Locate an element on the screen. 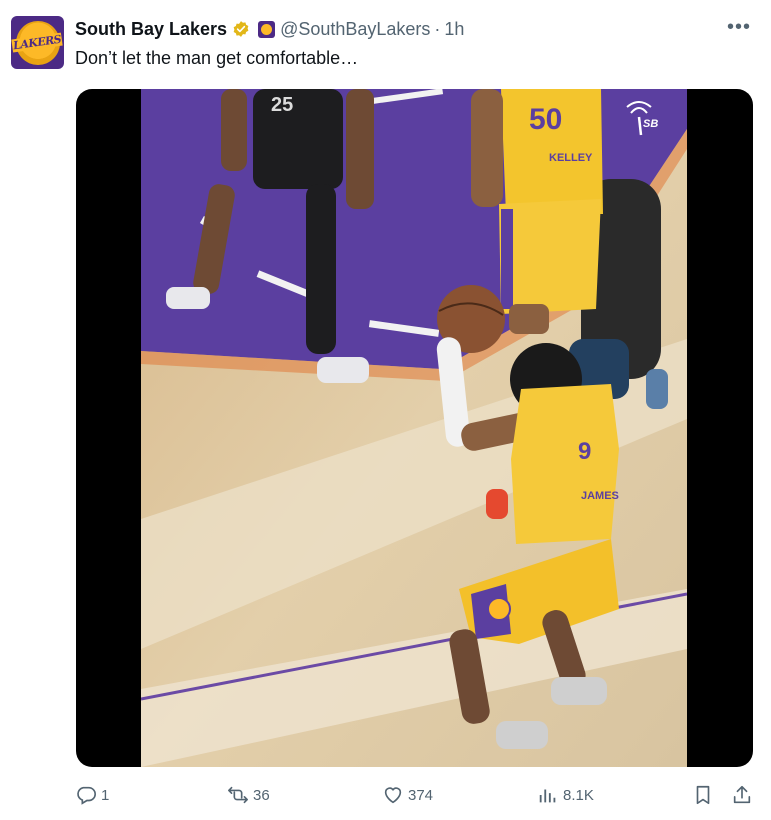  repost-button: 36 is located at coordinates (248, 795).